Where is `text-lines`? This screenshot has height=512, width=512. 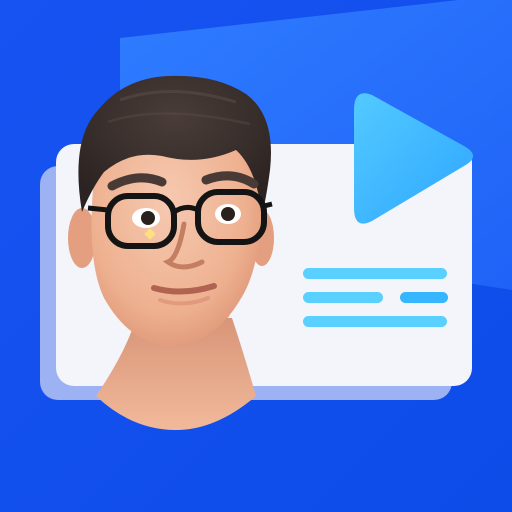 text-lines is located at coordinates (375, 297).